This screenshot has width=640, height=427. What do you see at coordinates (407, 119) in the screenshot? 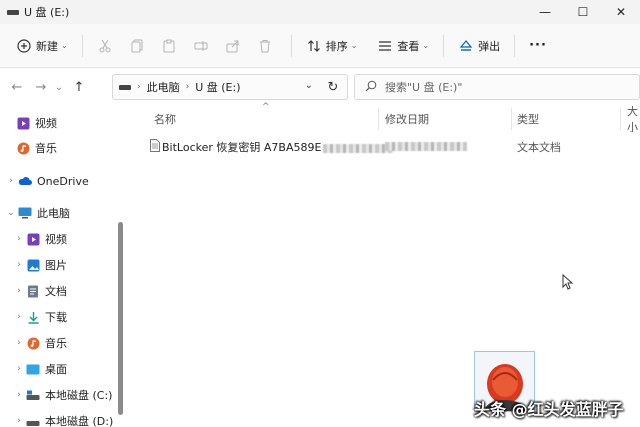
I see `column-header-modified: 修改日期` at bounding box center [407, 119].